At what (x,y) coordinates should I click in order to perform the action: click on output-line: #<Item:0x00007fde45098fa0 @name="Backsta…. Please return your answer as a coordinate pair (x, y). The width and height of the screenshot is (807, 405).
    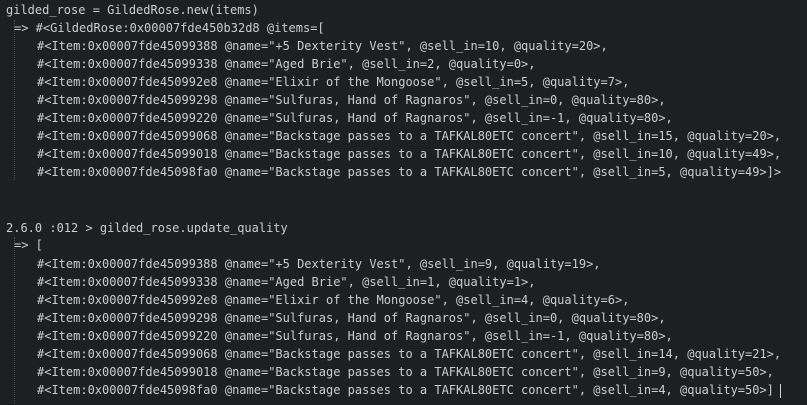
    Looking at the image, I should click on (409, 172).